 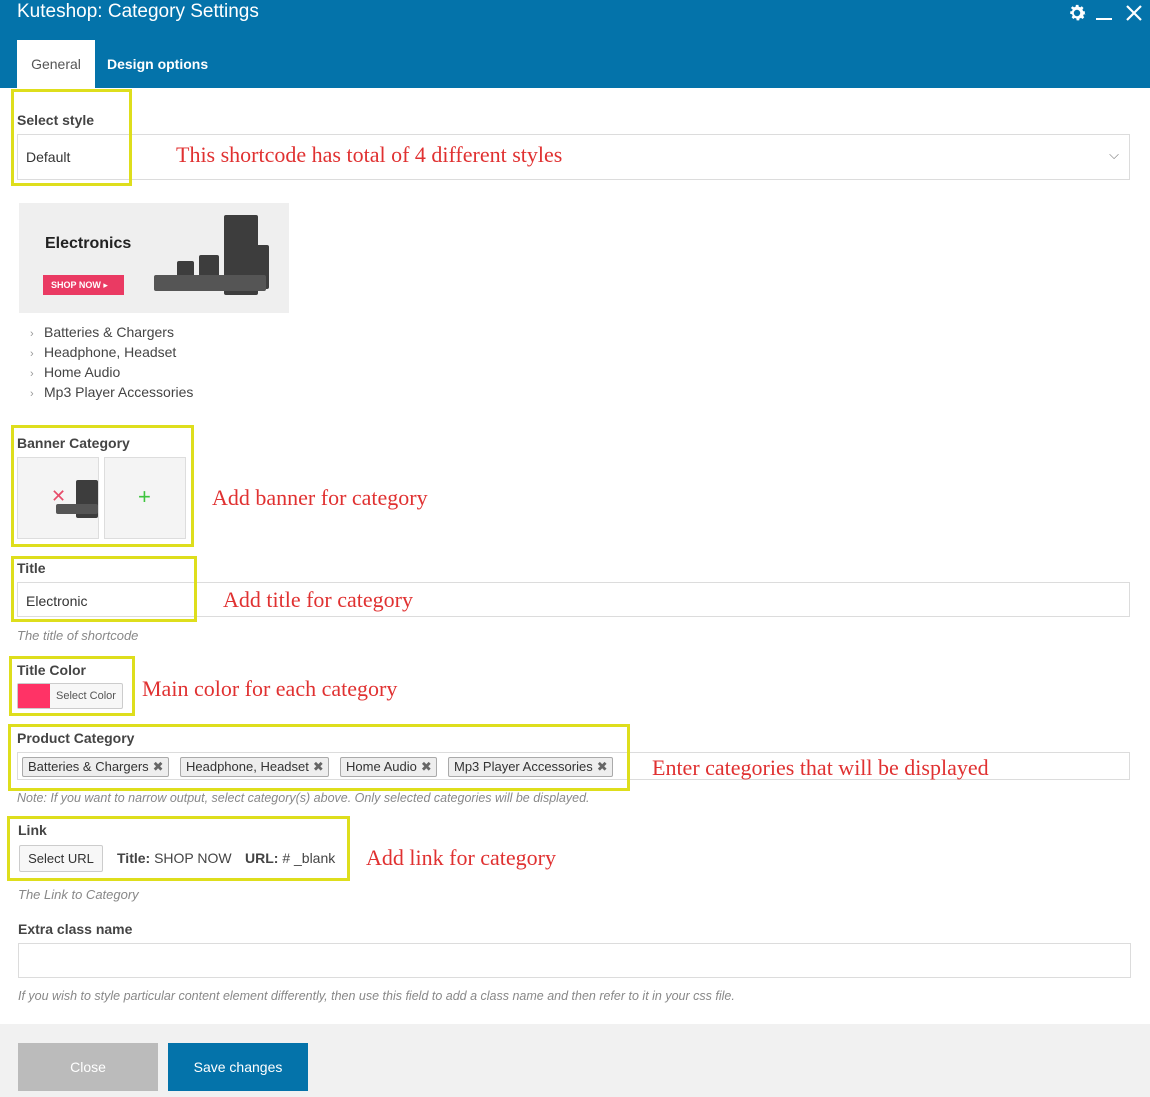 I want to click on extra-class-input, so click(x=574, y=960).